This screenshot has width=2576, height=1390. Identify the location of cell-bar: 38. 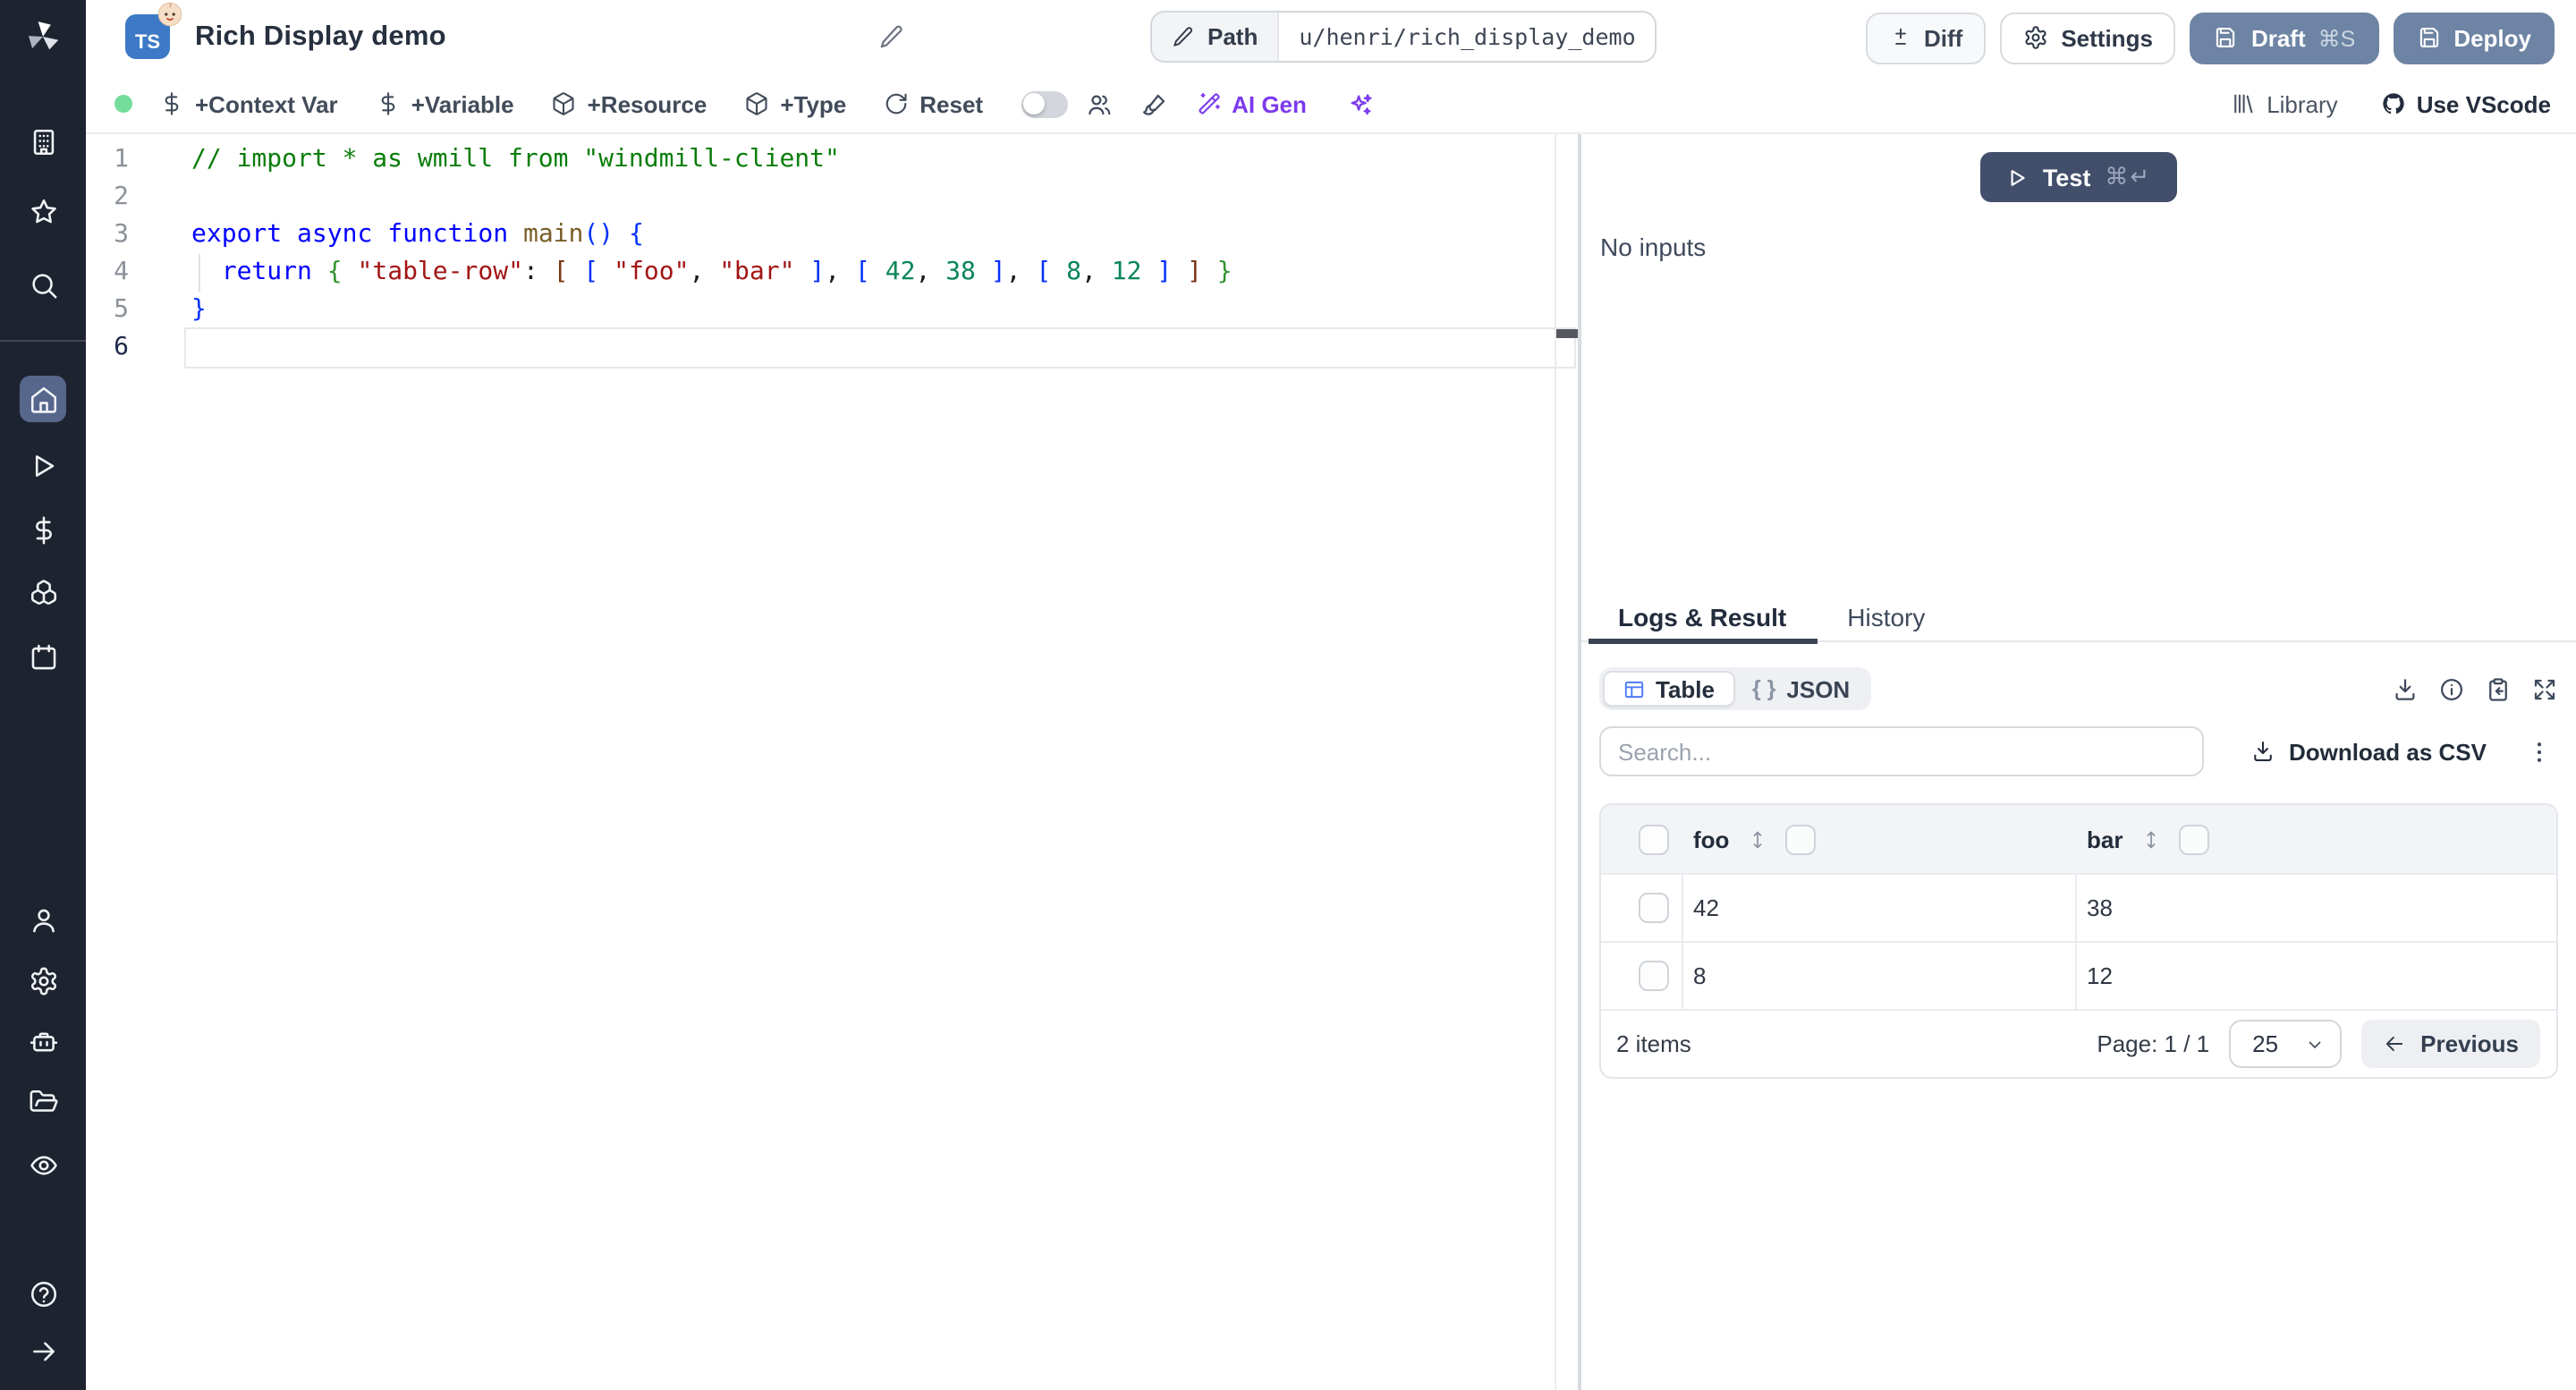
(2100, 907).